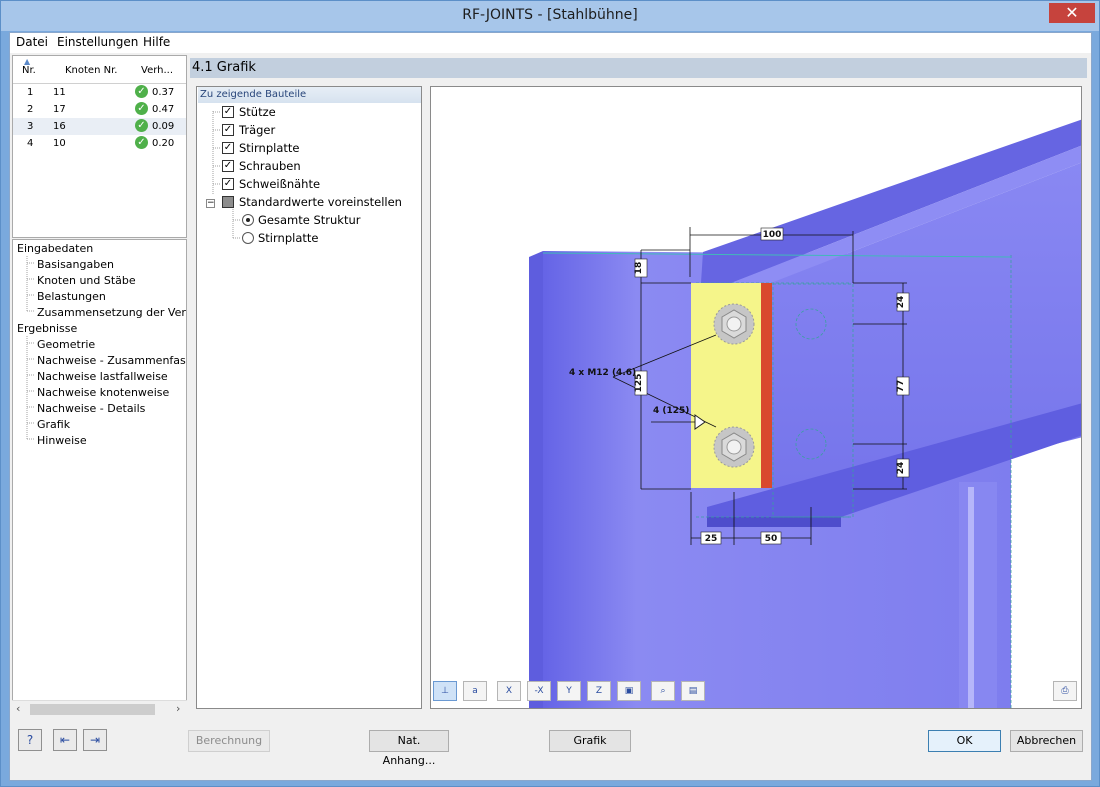  I want to click on table-row: 1 11 ✓ 0.37, so click(99, 92).